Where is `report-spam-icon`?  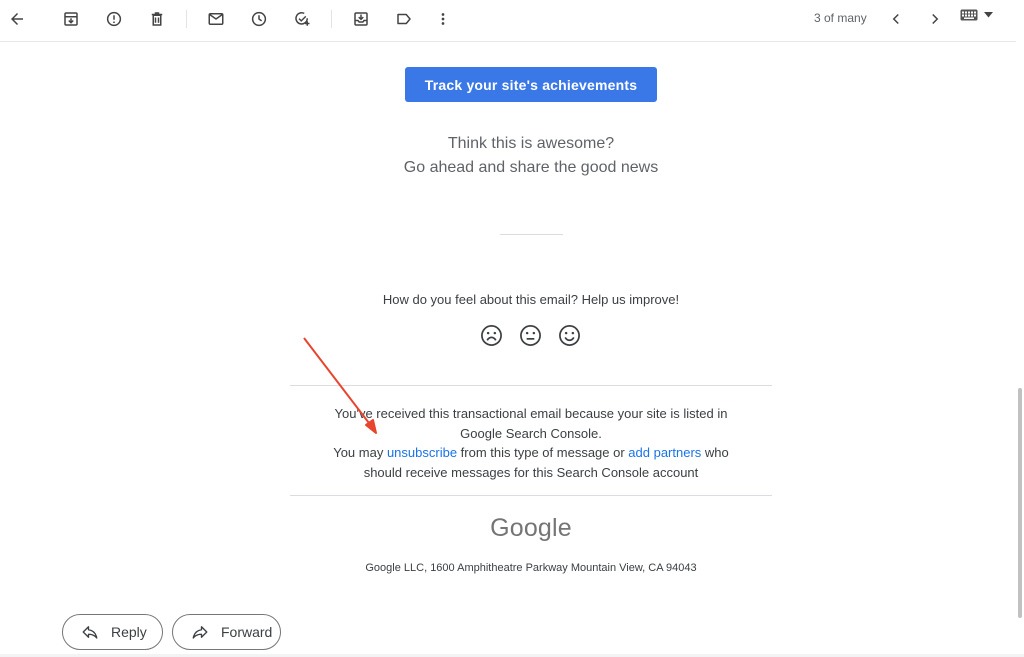
report-spam-icon is located at coordinates (114, 19).